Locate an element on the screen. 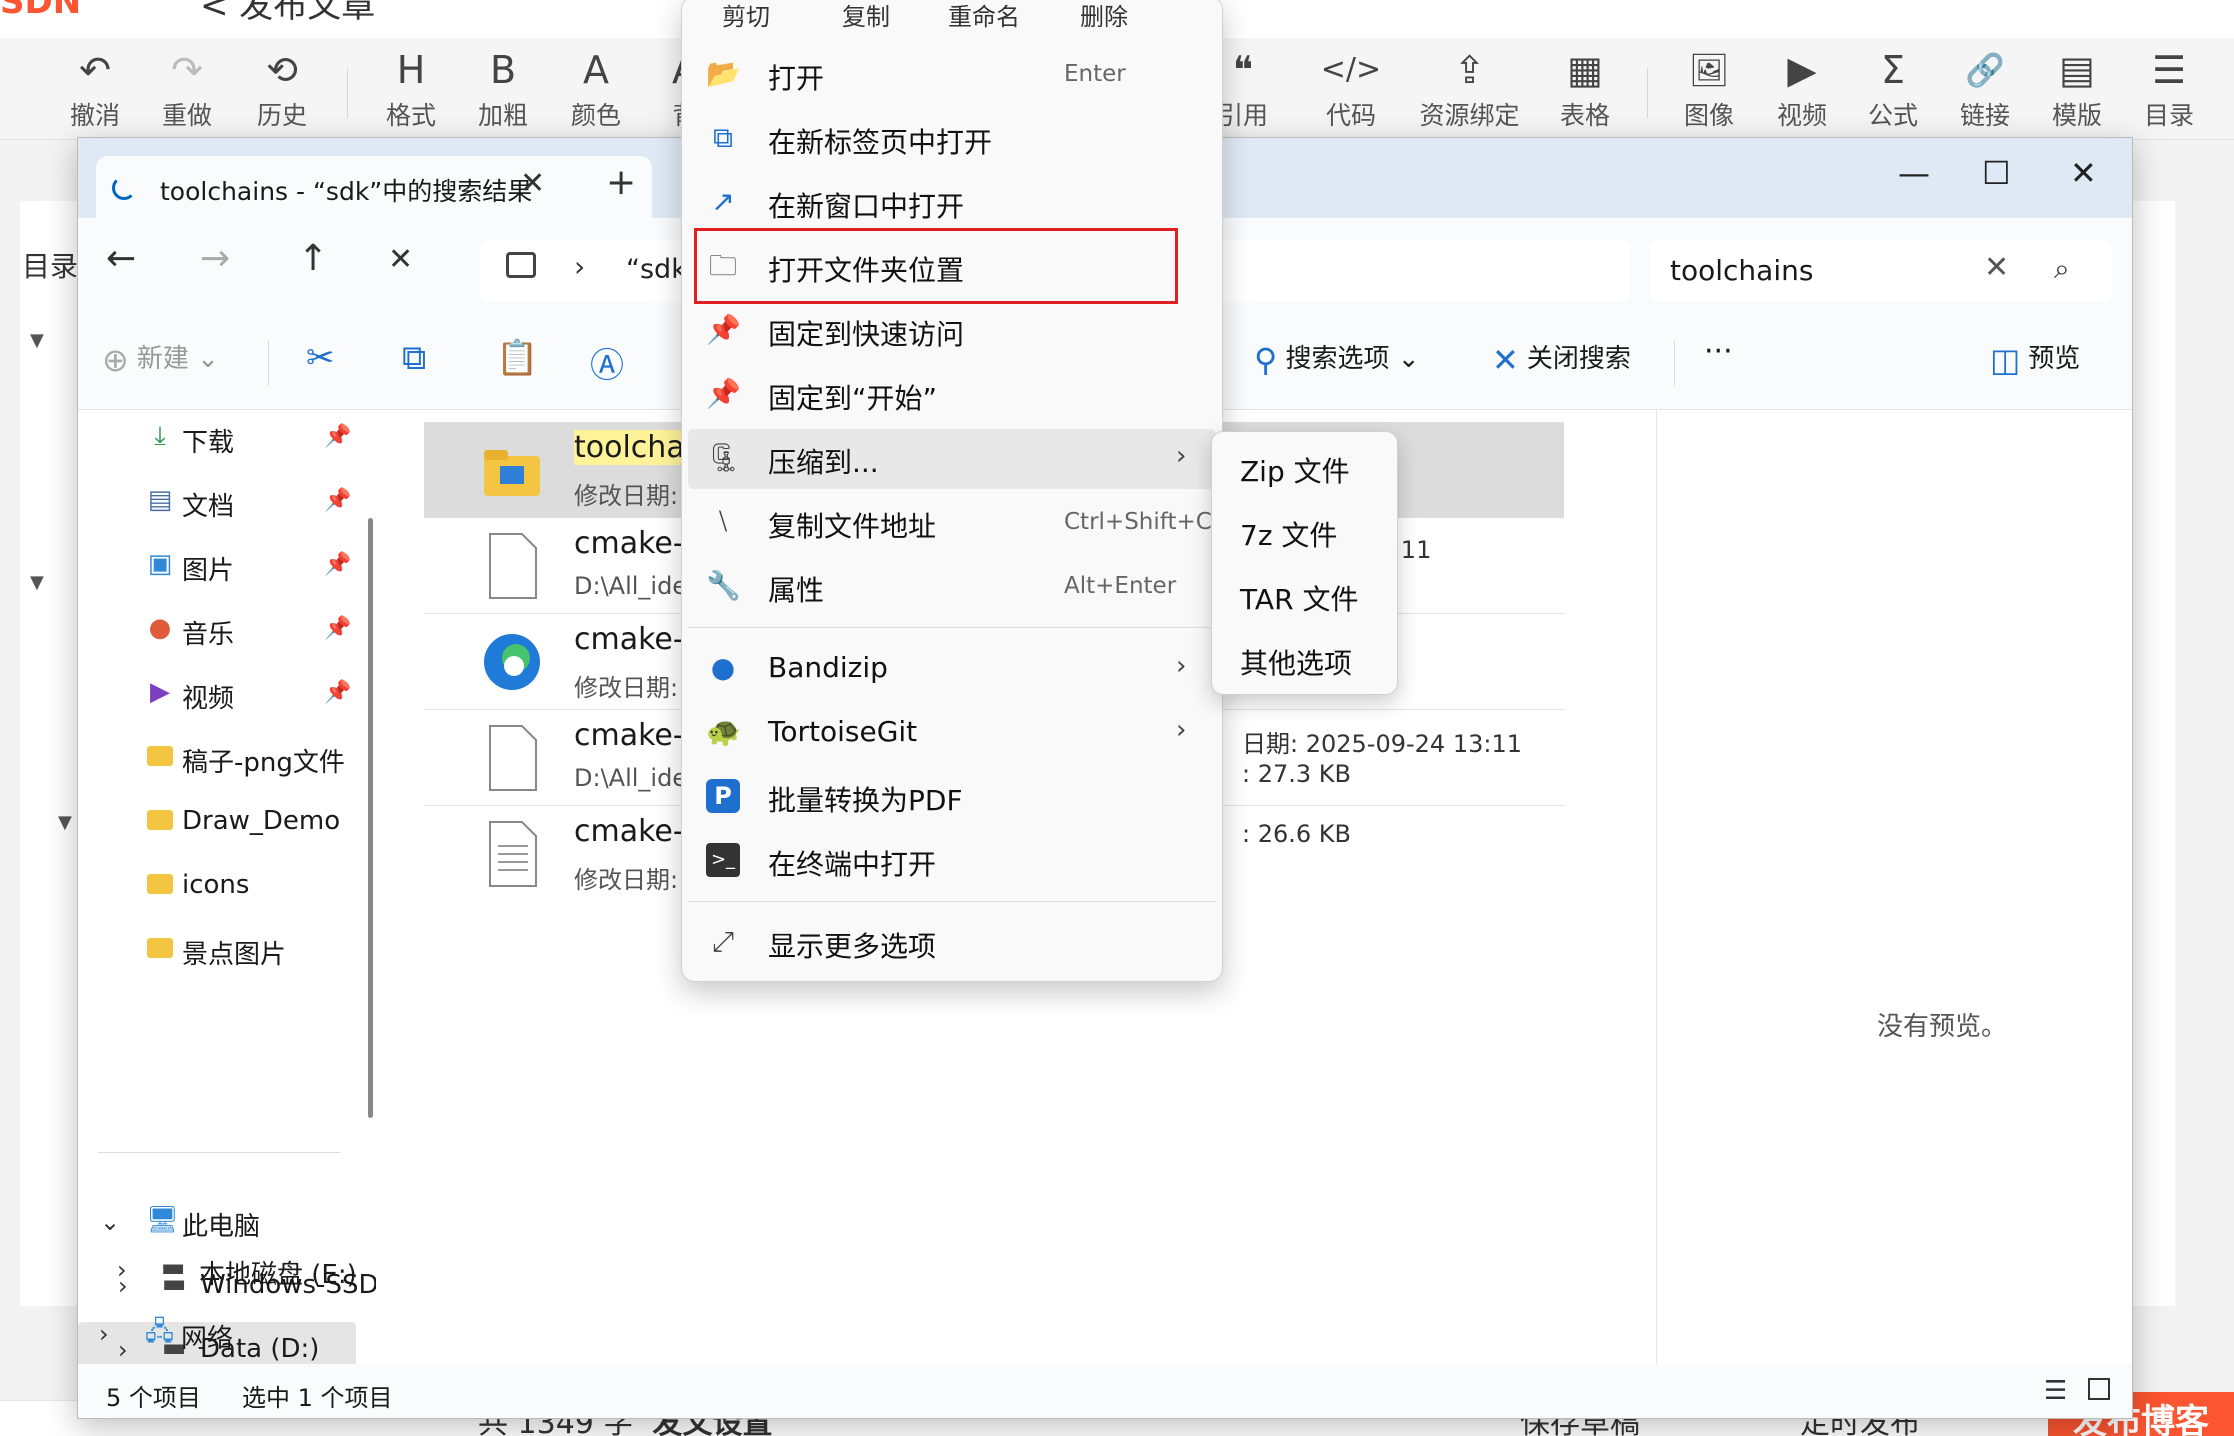 This screenshot has width=2234, height=1436. submenu-tar: TAR 文件 is located at coordinates (1299, 598).